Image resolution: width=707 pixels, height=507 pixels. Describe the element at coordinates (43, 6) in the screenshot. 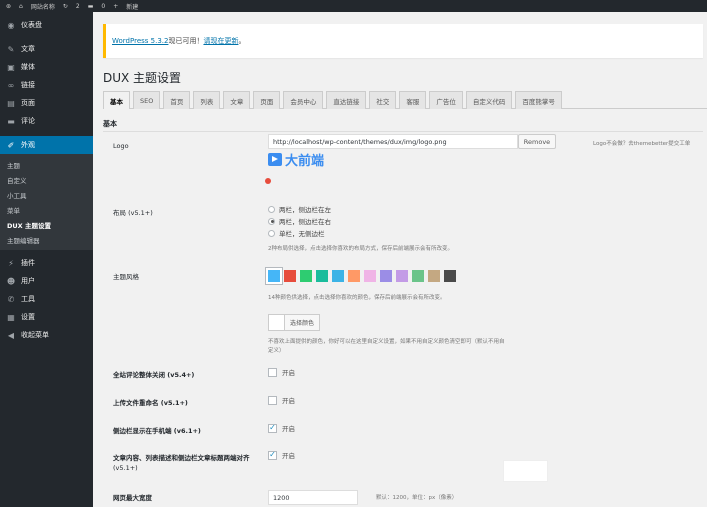

I see `site-name-link: 网站名称` at that location.